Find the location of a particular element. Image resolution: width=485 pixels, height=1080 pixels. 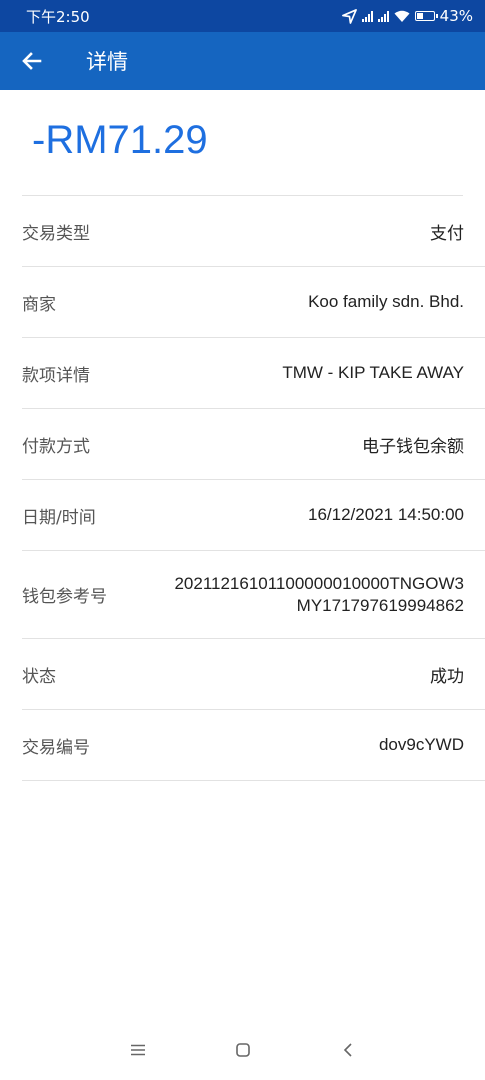

detail-value: TMW - KIP TAKE AWAY is located at coordinates (373, 372).